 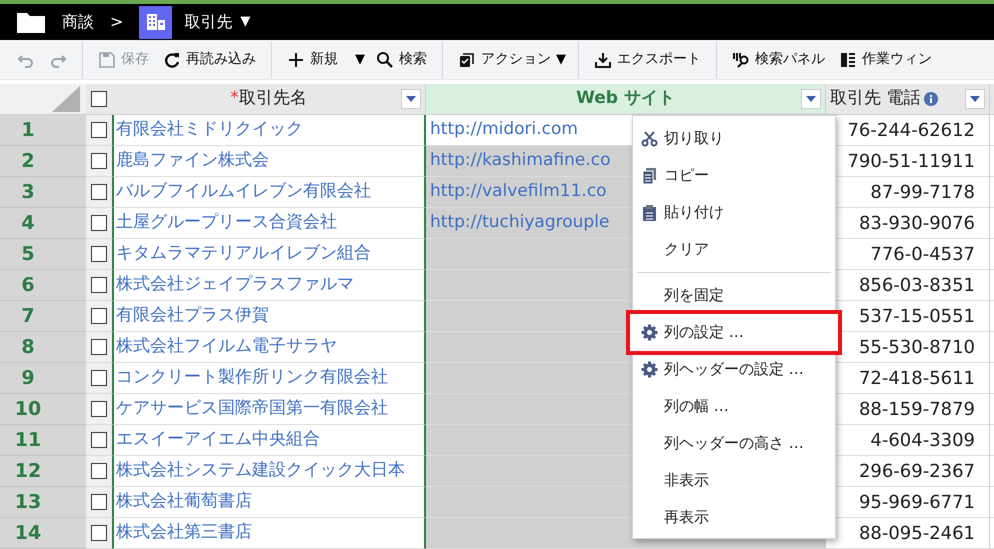 What do you see at coordinates (209, 130) in the screenshot?
I see `table-cell-text: 有限会社ミドリクイック` at bounding box center [209, 130].